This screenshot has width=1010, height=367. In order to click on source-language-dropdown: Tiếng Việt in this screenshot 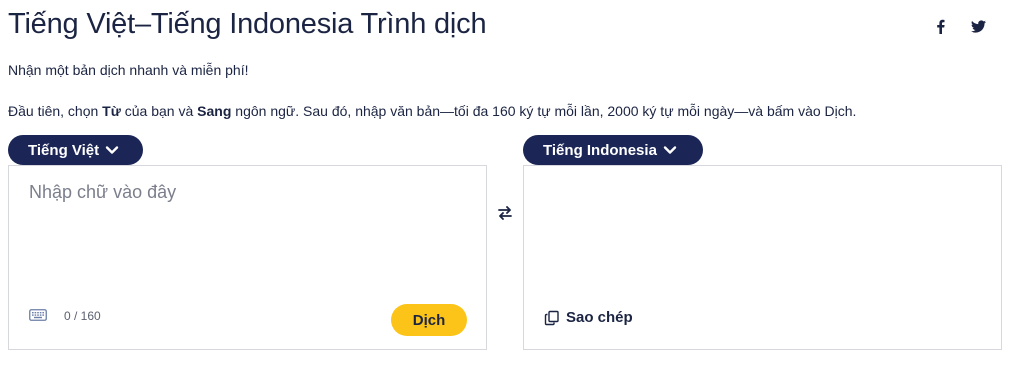, I will do `click(75, 150)`.